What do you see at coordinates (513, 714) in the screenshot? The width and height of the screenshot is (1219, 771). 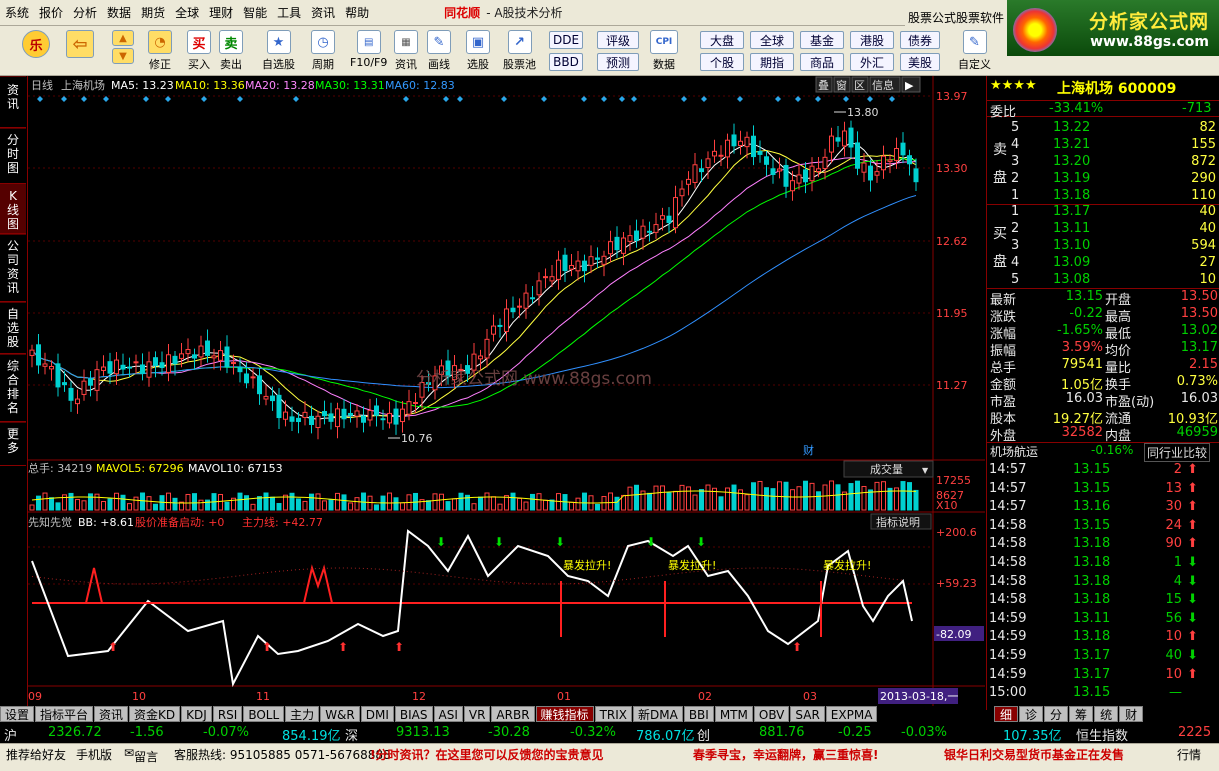 I see `indicator-tab: ARBR` at bounding box center [513, 714].